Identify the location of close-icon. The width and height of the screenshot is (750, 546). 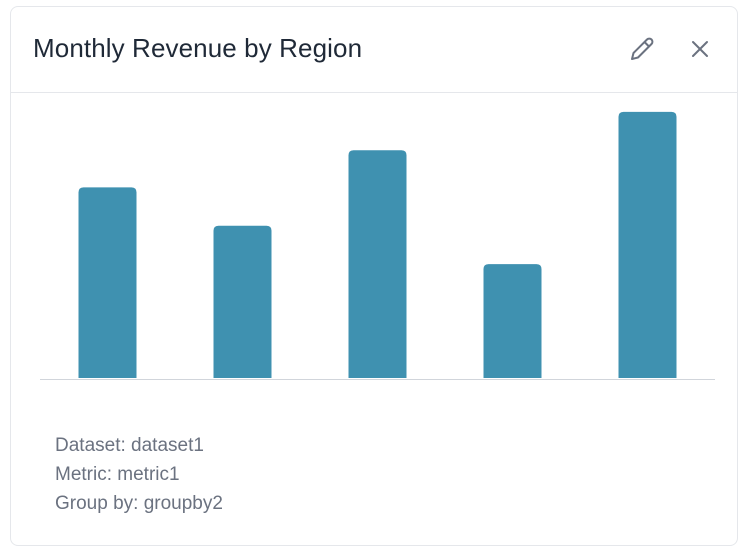
(700, 49).